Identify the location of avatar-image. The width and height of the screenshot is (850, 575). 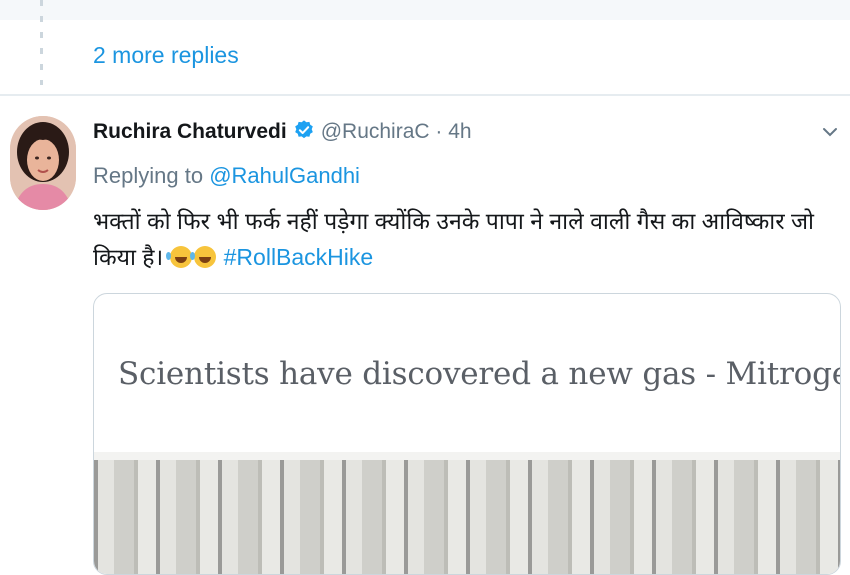
(43, 163).